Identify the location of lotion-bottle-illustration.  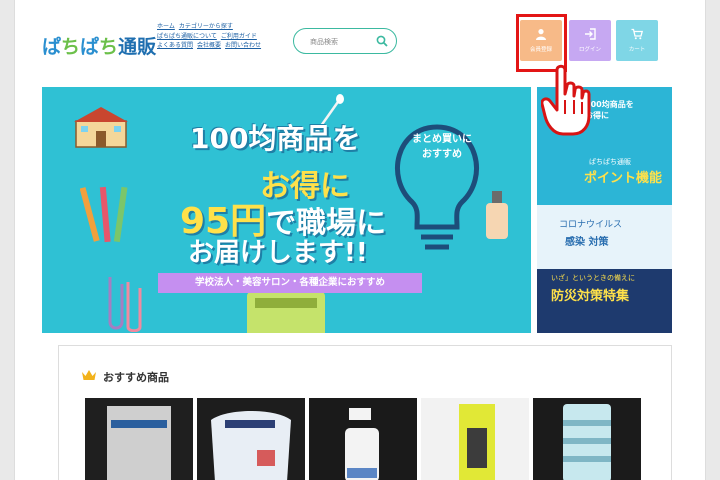
(497, 215).